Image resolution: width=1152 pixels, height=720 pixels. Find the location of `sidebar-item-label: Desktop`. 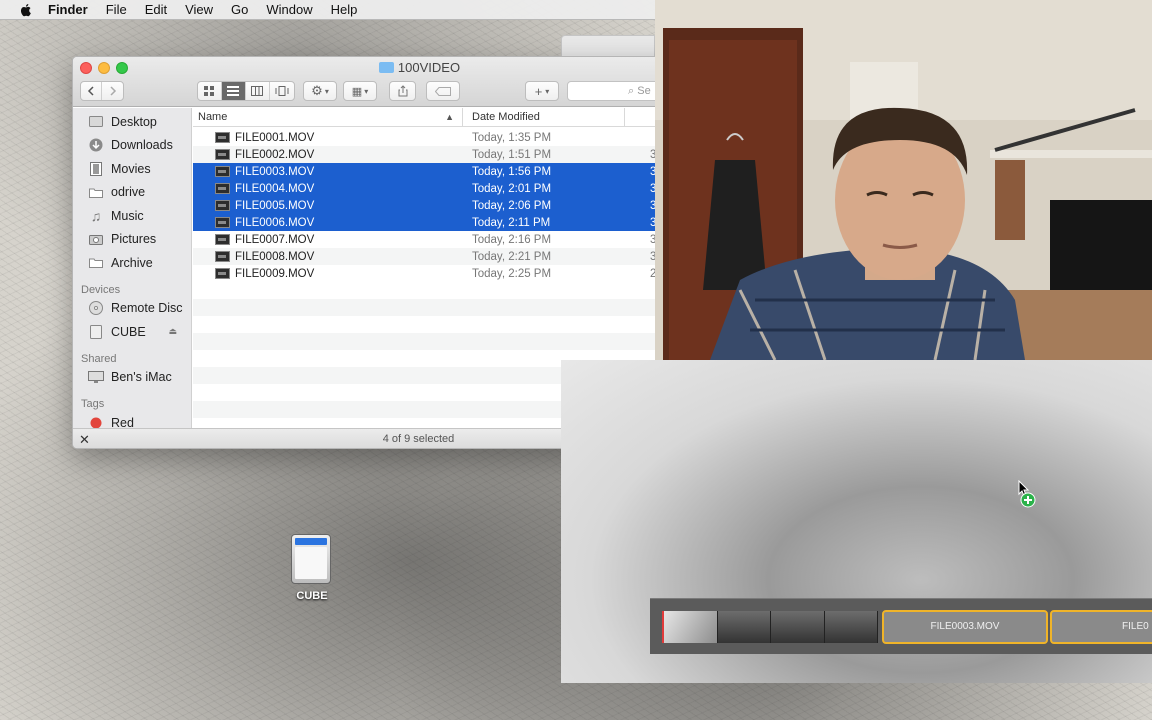

sidebar-item-label: Desktop is located at coordinates (134, 121).